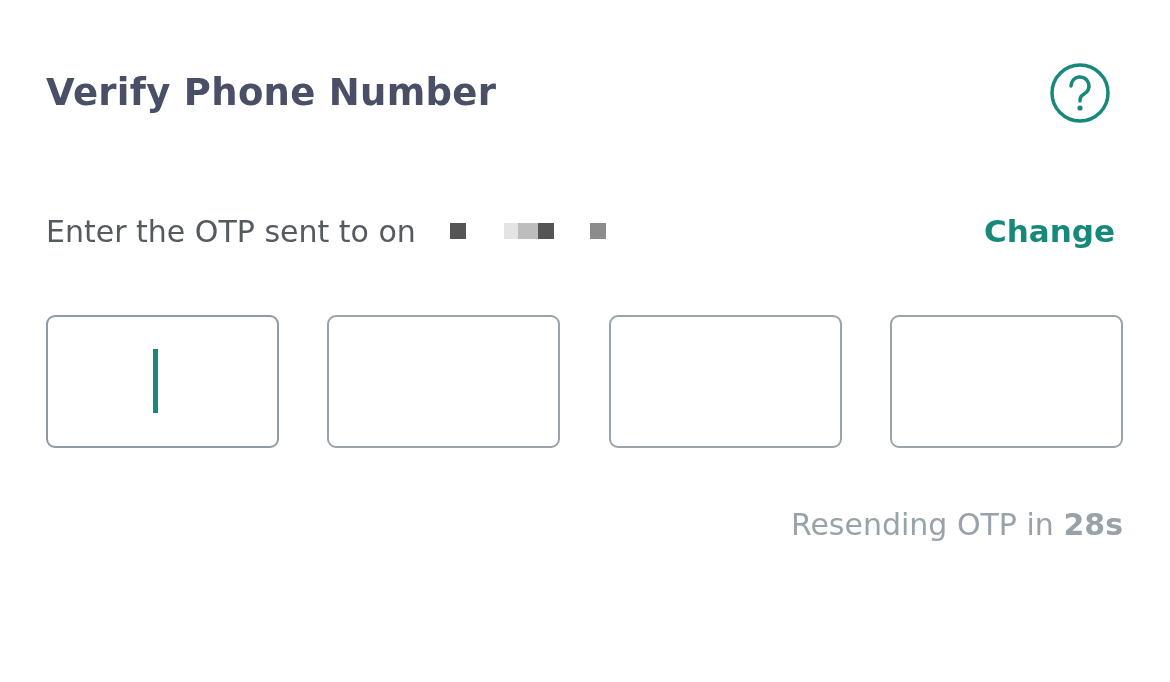 Image resolution: width=1170 pixels, height=682 pixels. I want to click on text-cursor, so click(155, 381).